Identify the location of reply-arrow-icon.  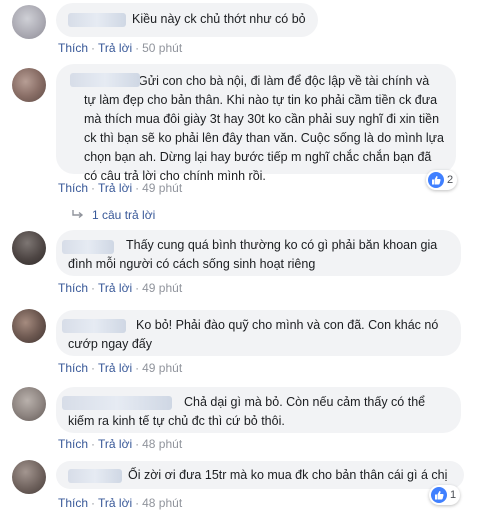
(78, 215).